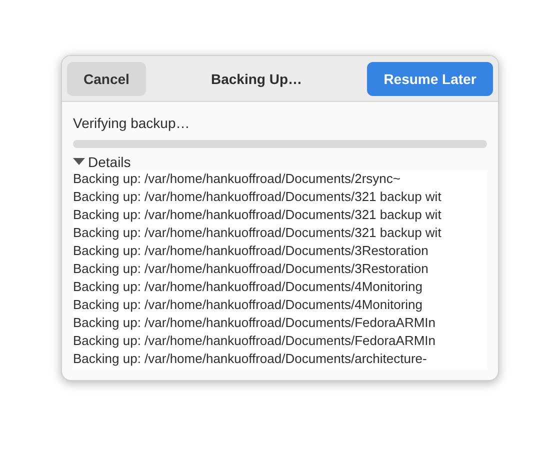 The height and width of the screenshot is (449, 560). What do you see at coordinates (79, 162) in the screenshot?
I see `expander-triangle-icon` at bounding box center [79, 162].